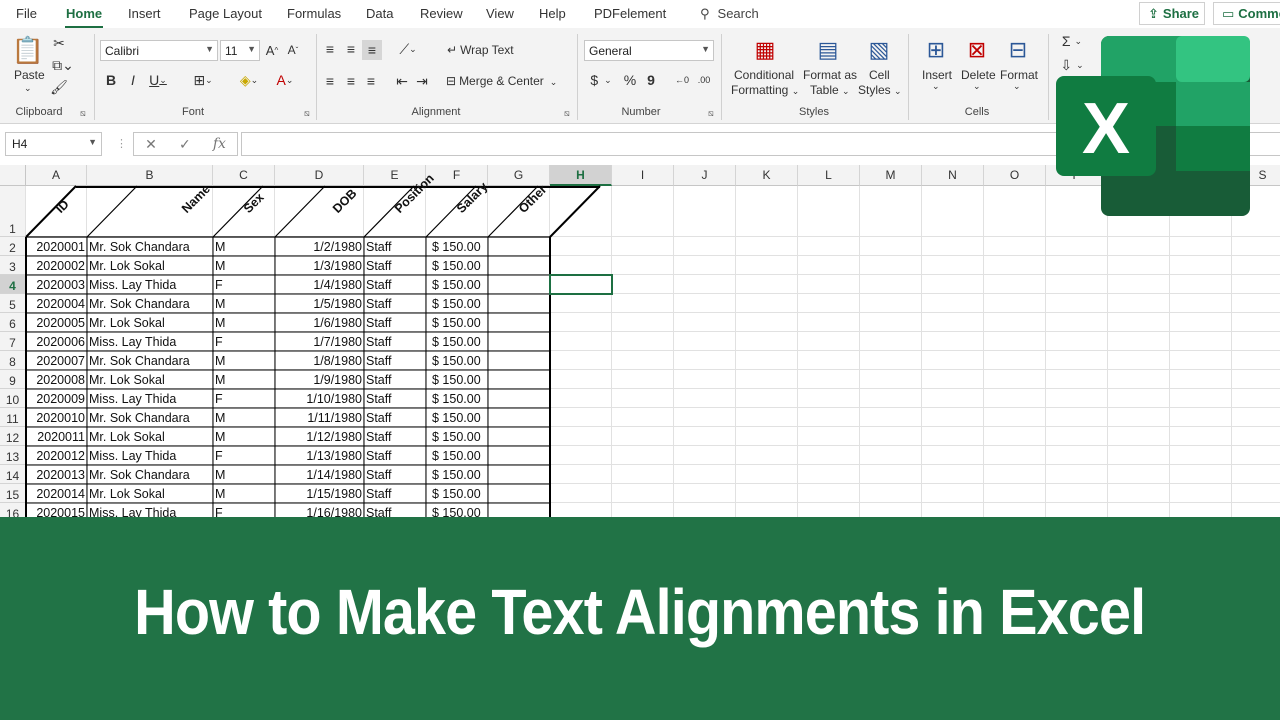 The image size is (1280, 720). I want to click on insert-cells-icon: ⊞, so click(936, 50).